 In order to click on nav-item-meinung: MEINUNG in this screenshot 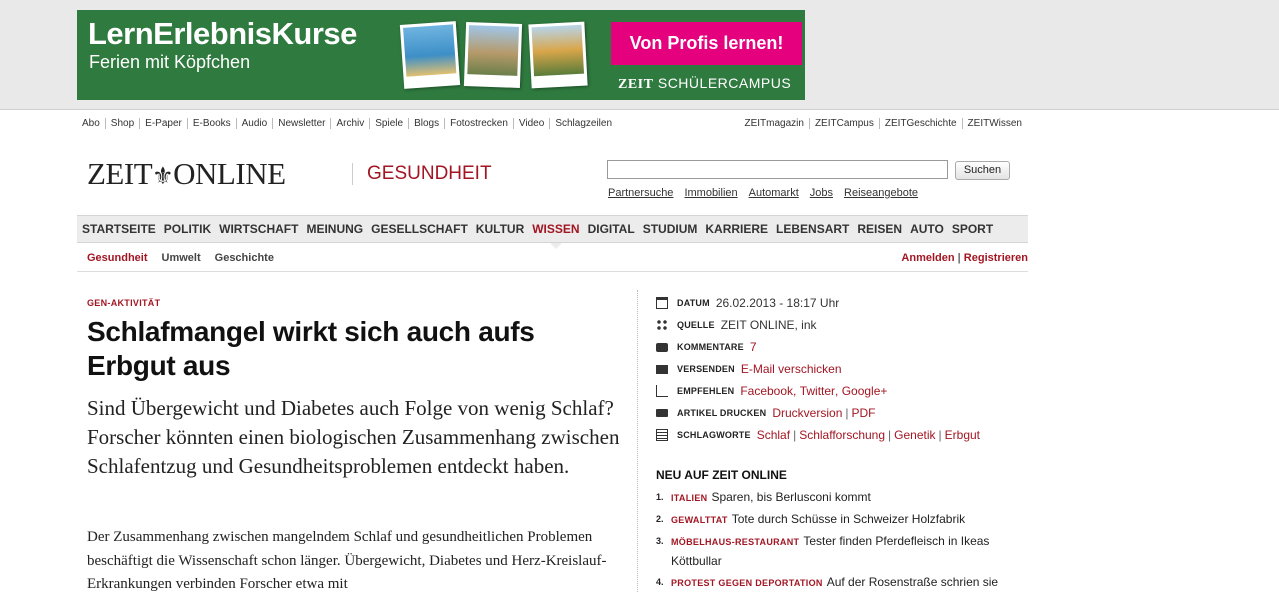, I will do `click(334, 229)`.